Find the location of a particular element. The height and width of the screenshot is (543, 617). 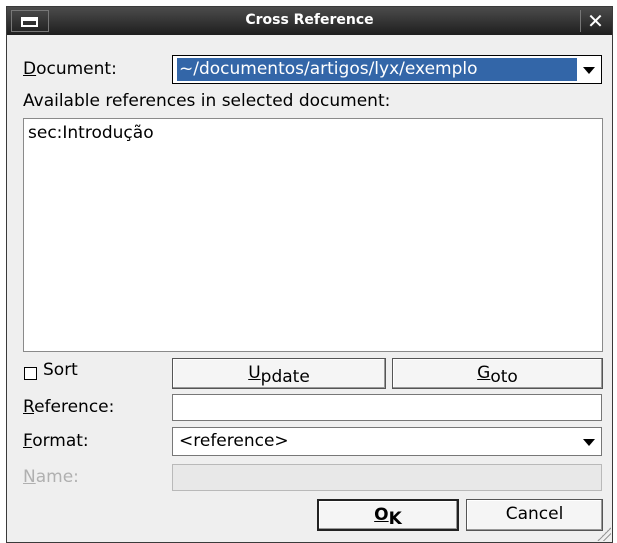

title-bar: Cross Reference ✕ is located at coordinates (309, 21).